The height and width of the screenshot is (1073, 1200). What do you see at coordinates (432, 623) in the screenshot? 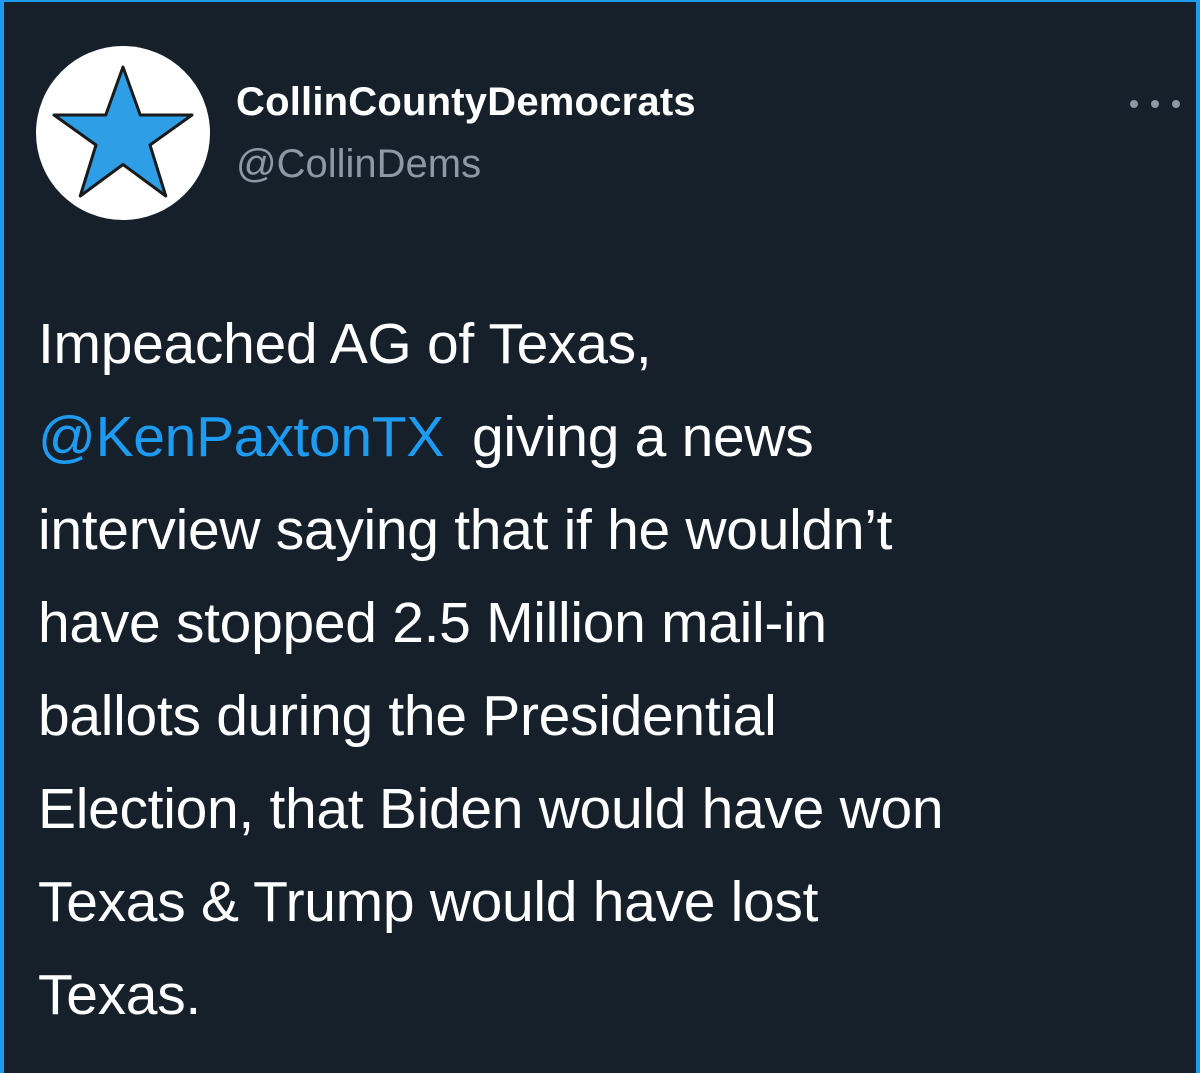
I see `tweet-line: have stopped 2.5 Million mail-in` at bounding box center [432, 623].